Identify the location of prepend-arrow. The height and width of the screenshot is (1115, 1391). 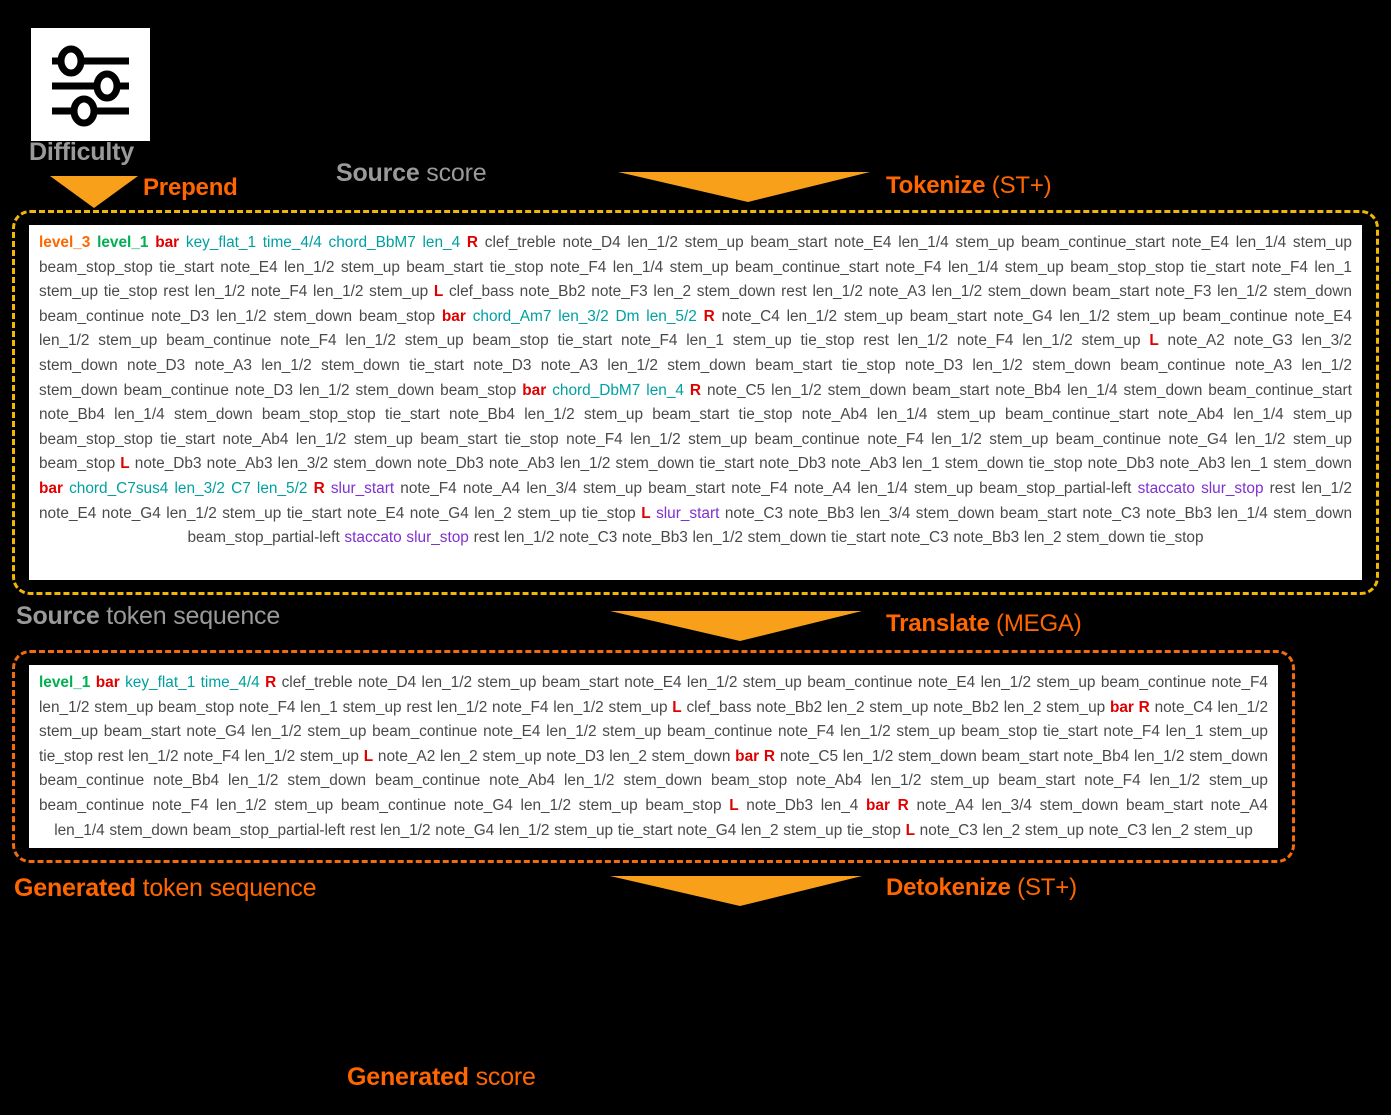
(94, 191).